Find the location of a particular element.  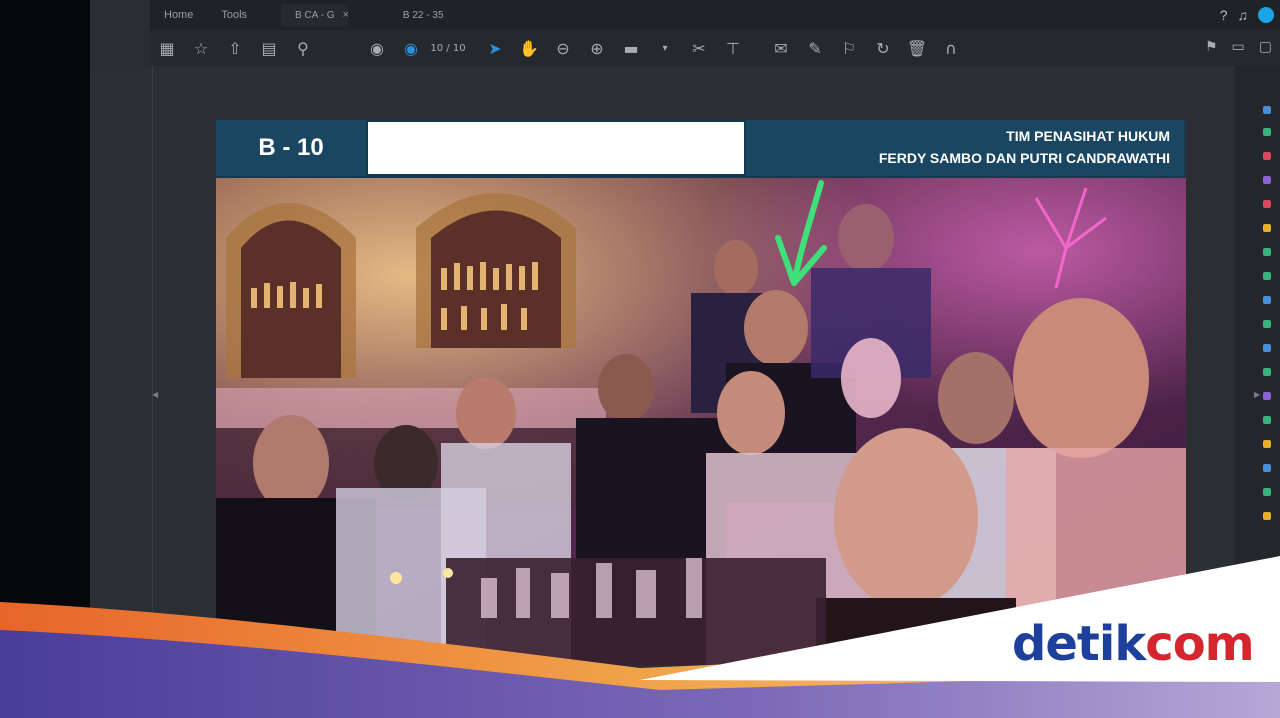

tab-document-1: B CA - G is located at coordinates (315, 15).